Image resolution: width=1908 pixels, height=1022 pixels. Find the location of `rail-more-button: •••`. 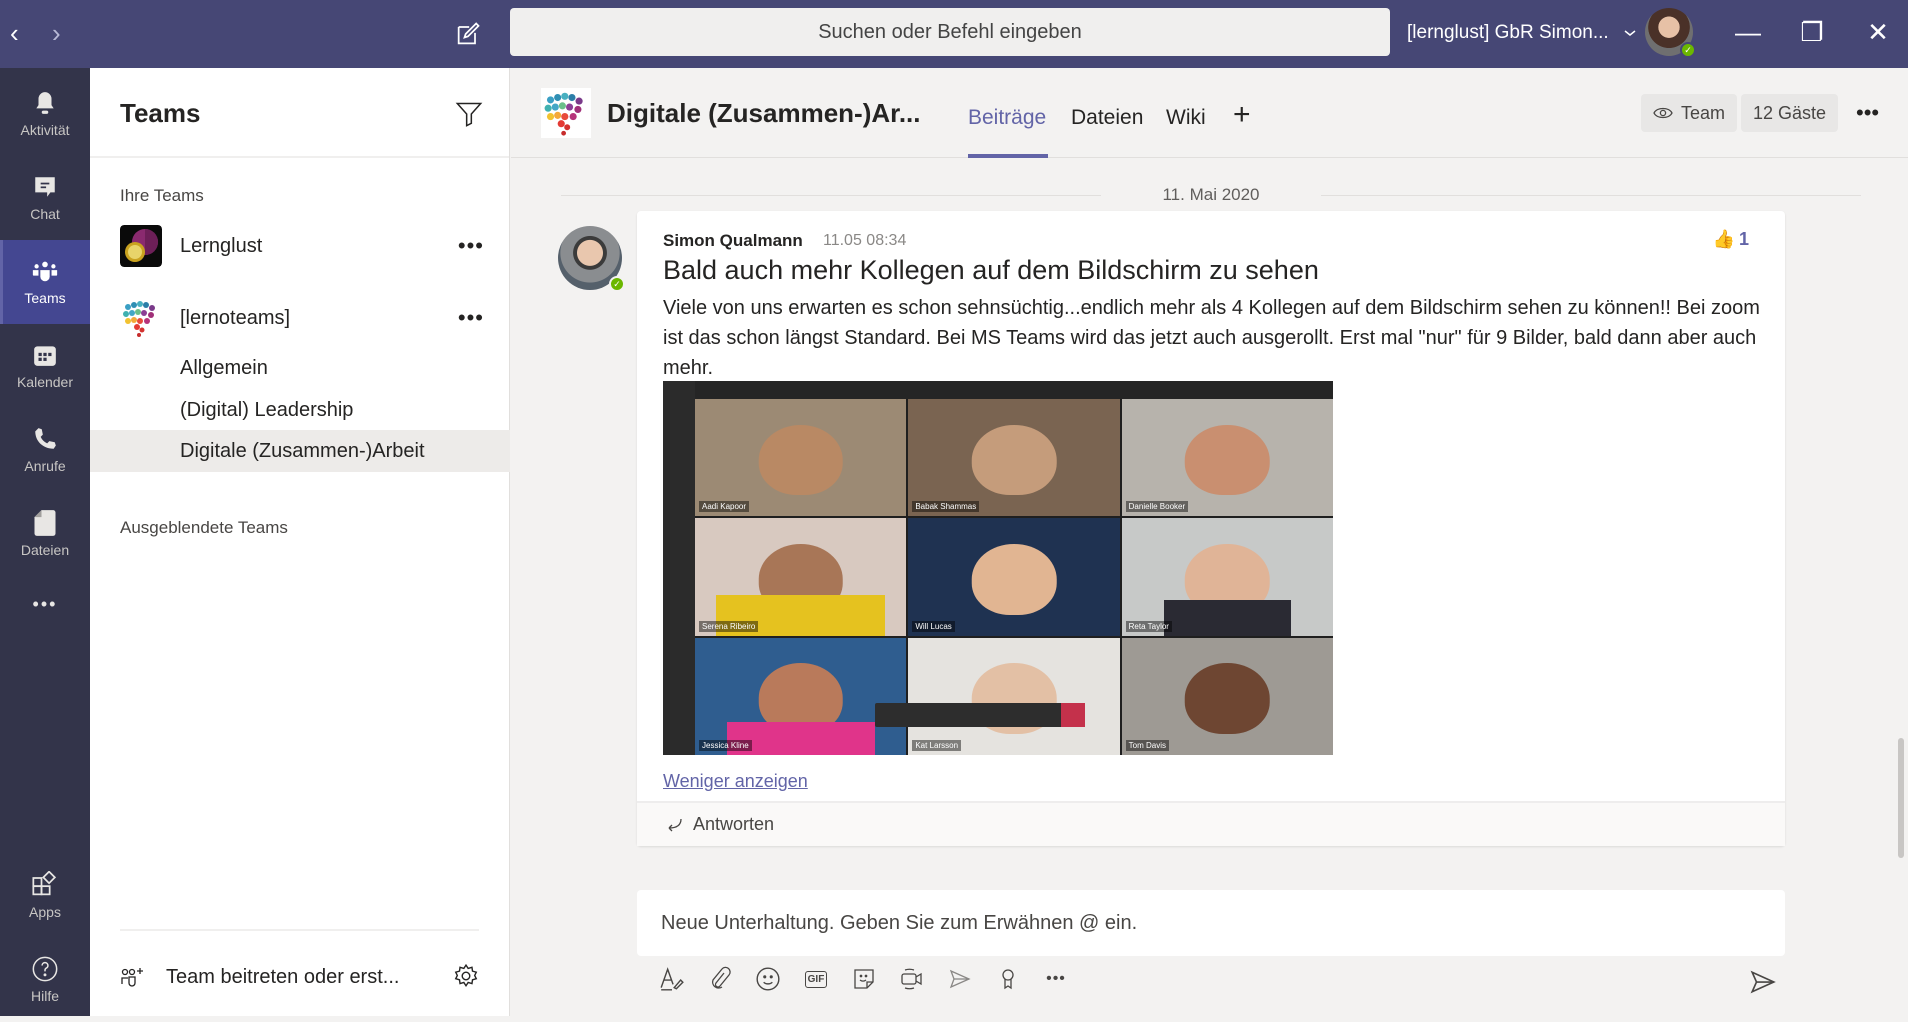

rail-more-button: ••• is located at coordinates (45, 604).